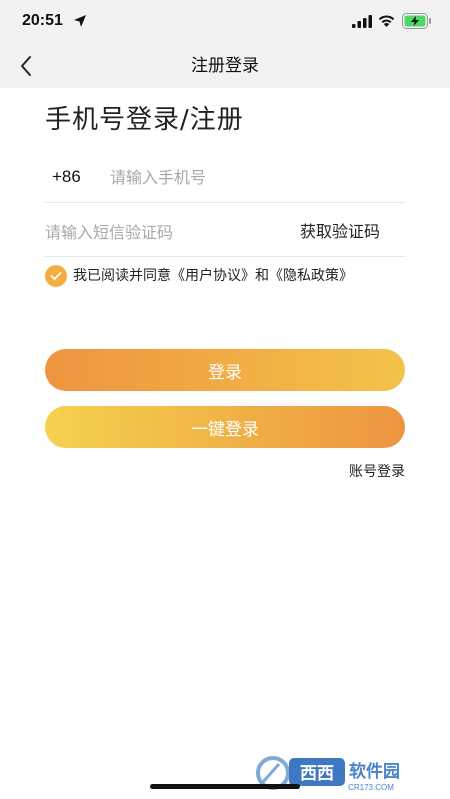 The image size is (450, 799). I want to click on code-divider, so click(225, 256).